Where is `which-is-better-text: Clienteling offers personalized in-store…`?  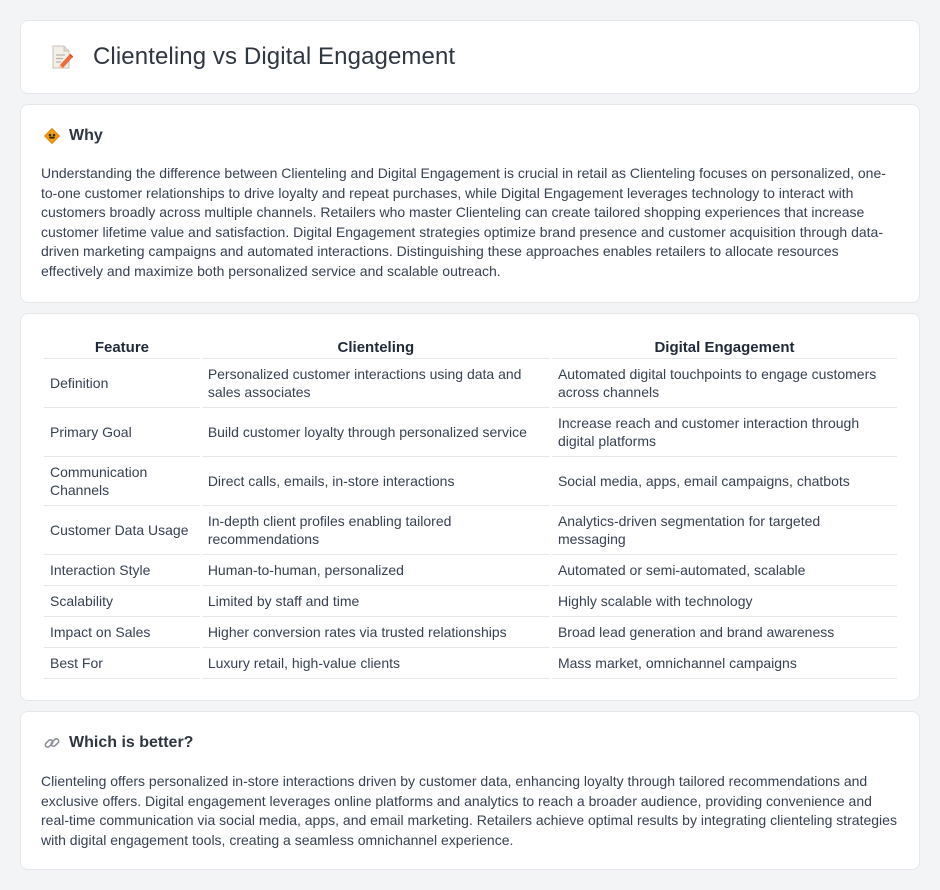 which-is-better-text: Clienteling offers personalized in-store… is located at coordinates (469, 810).